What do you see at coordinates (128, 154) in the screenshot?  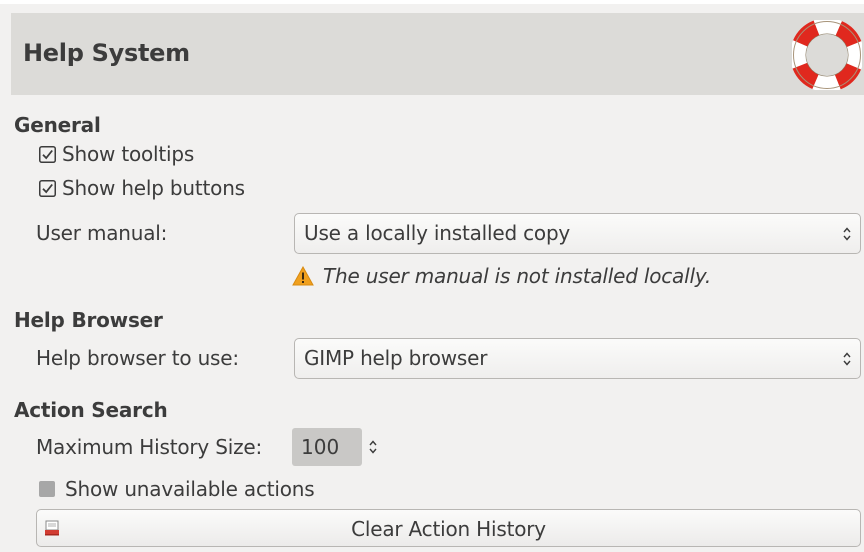 I see `show-tooltips-label: Show tooltips` at bounding box center [128, 154].